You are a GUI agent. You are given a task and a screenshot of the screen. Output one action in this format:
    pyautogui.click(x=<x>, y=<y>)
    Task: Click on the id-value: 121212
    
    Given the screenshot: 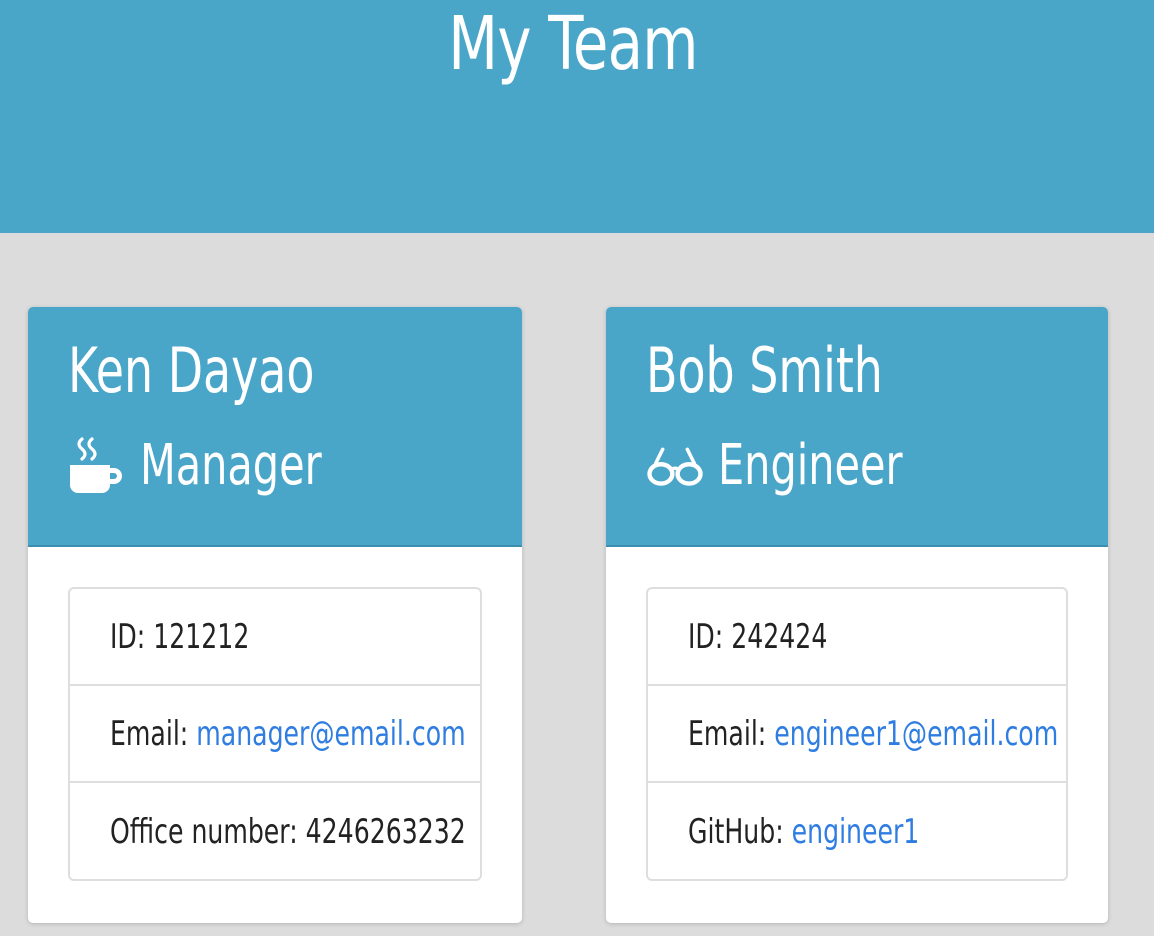 What is the action you would take?
    pyautogui.click(x=201, y=636)
    